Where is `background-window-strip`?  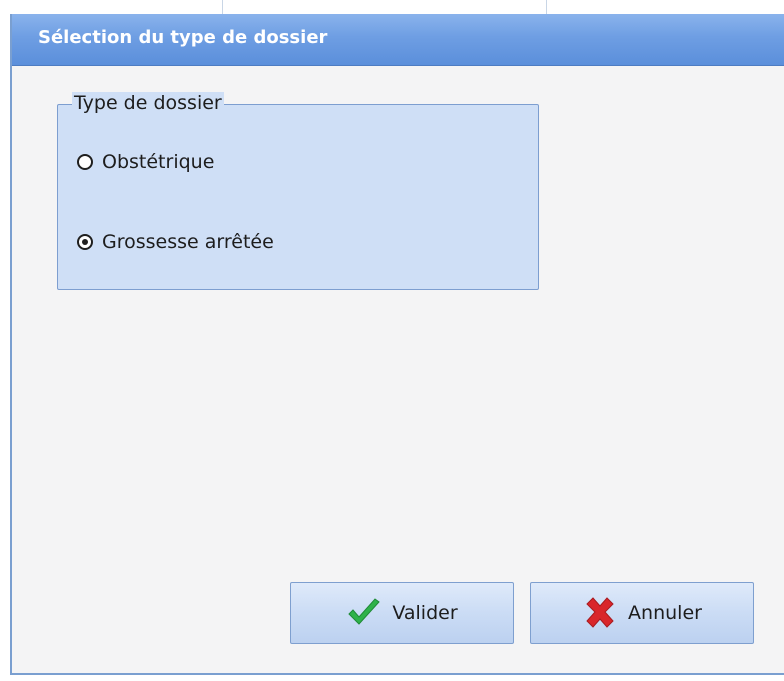
background-window-strip is located at coordinates (392, 7).